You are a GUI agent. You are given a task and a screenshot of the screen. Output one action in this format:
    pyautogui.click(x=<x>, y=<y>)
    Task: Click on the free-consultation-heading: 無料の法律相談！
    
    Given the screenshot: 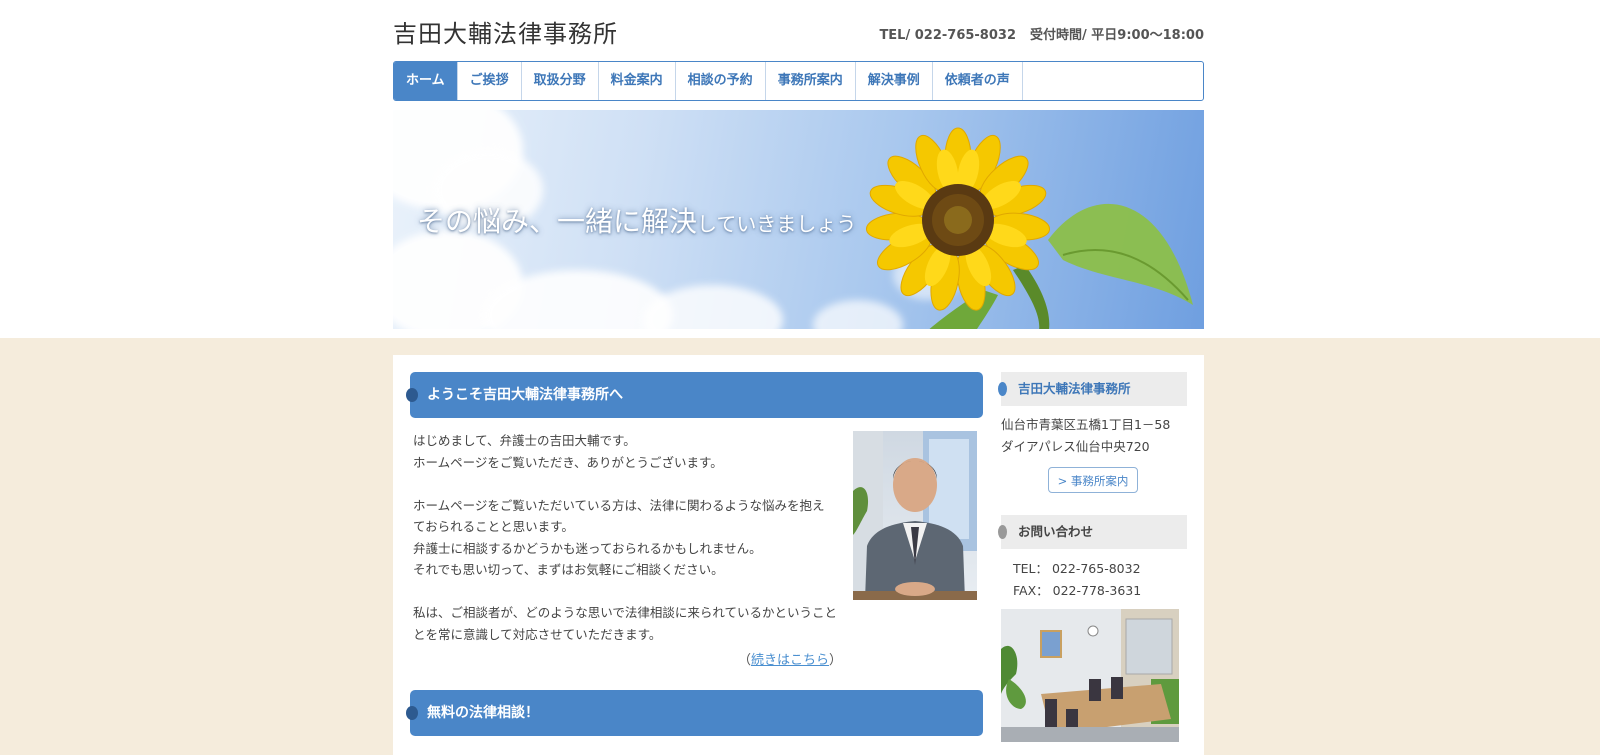 What is the action you would take?
    pyautogui.click(x=694, y=713)
    